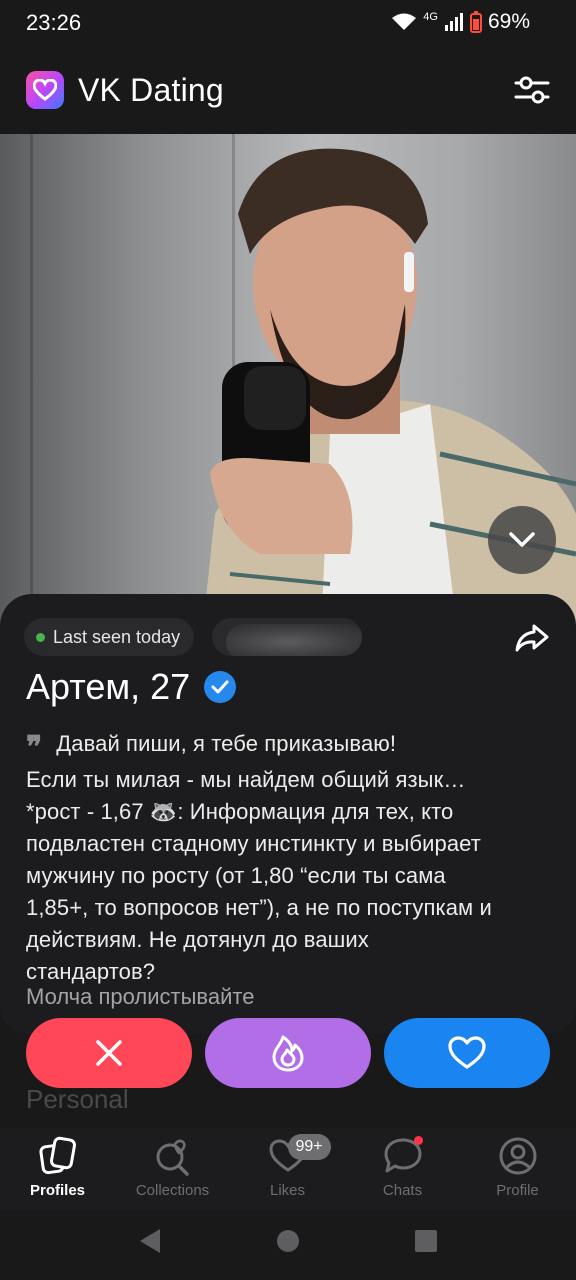  I want to click on filter-settings-icon, so click(532, 90).